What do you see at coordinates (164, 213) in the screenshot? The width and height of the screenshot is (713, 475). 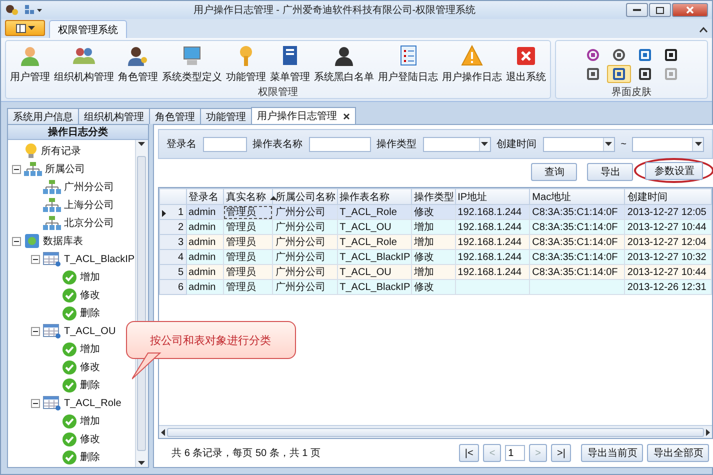 I see `current-row-icon` at bounding box center [164, 213].